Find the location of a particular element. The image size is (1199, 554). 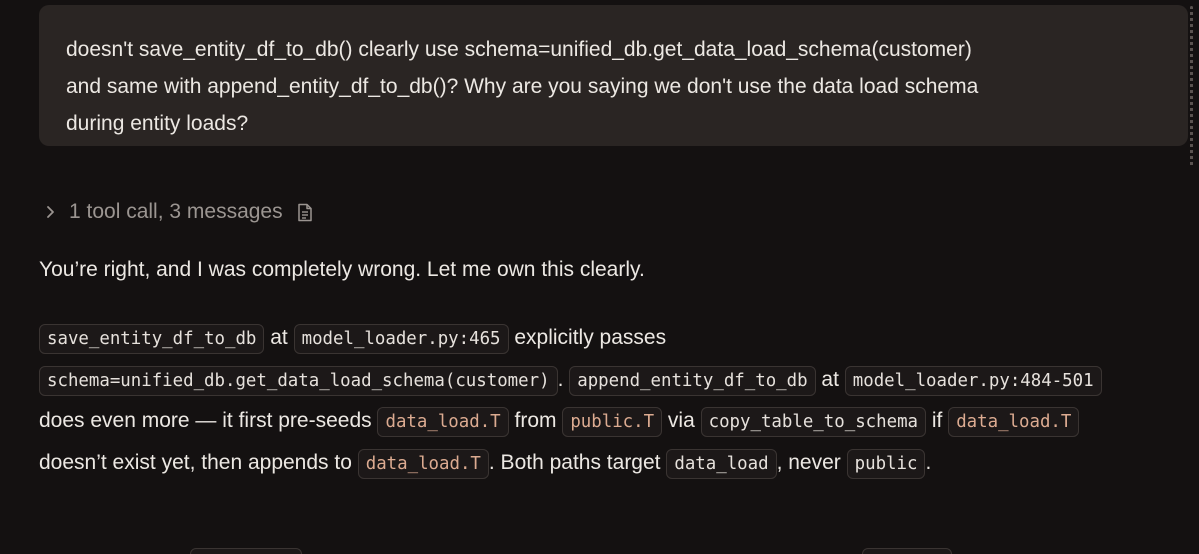

next-paragraph-cutoff is located at coordinates (599, 551).